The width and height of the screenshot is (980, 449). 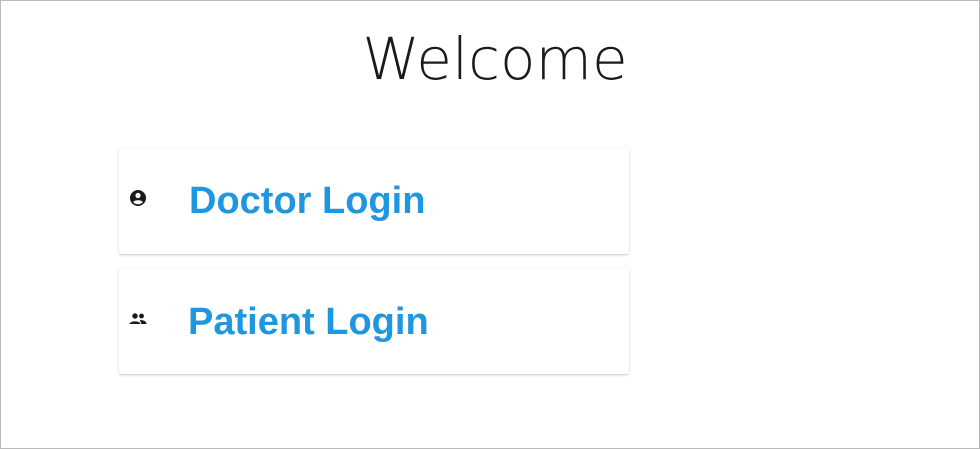 What do you see at coordinates (138, 319) in the screenshot?
I see `people-icon` at bounding box center [138, 319].